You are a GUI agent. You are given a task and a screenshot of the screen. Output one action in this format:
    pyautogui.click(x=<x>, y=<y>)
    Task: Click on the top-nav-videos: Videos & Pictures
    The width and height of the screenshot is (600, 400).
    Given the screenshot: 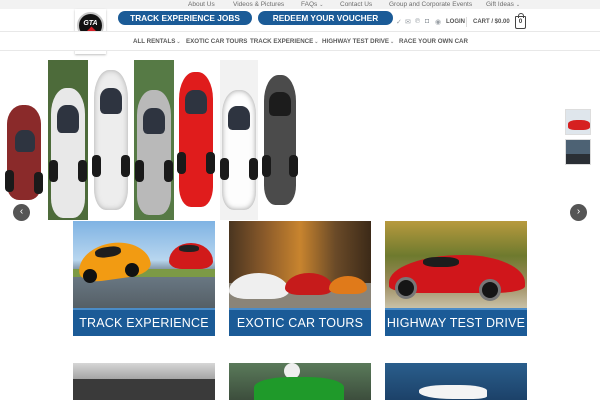 What is the action you would take?
    pyautogui.click(x=258, y=4)
    